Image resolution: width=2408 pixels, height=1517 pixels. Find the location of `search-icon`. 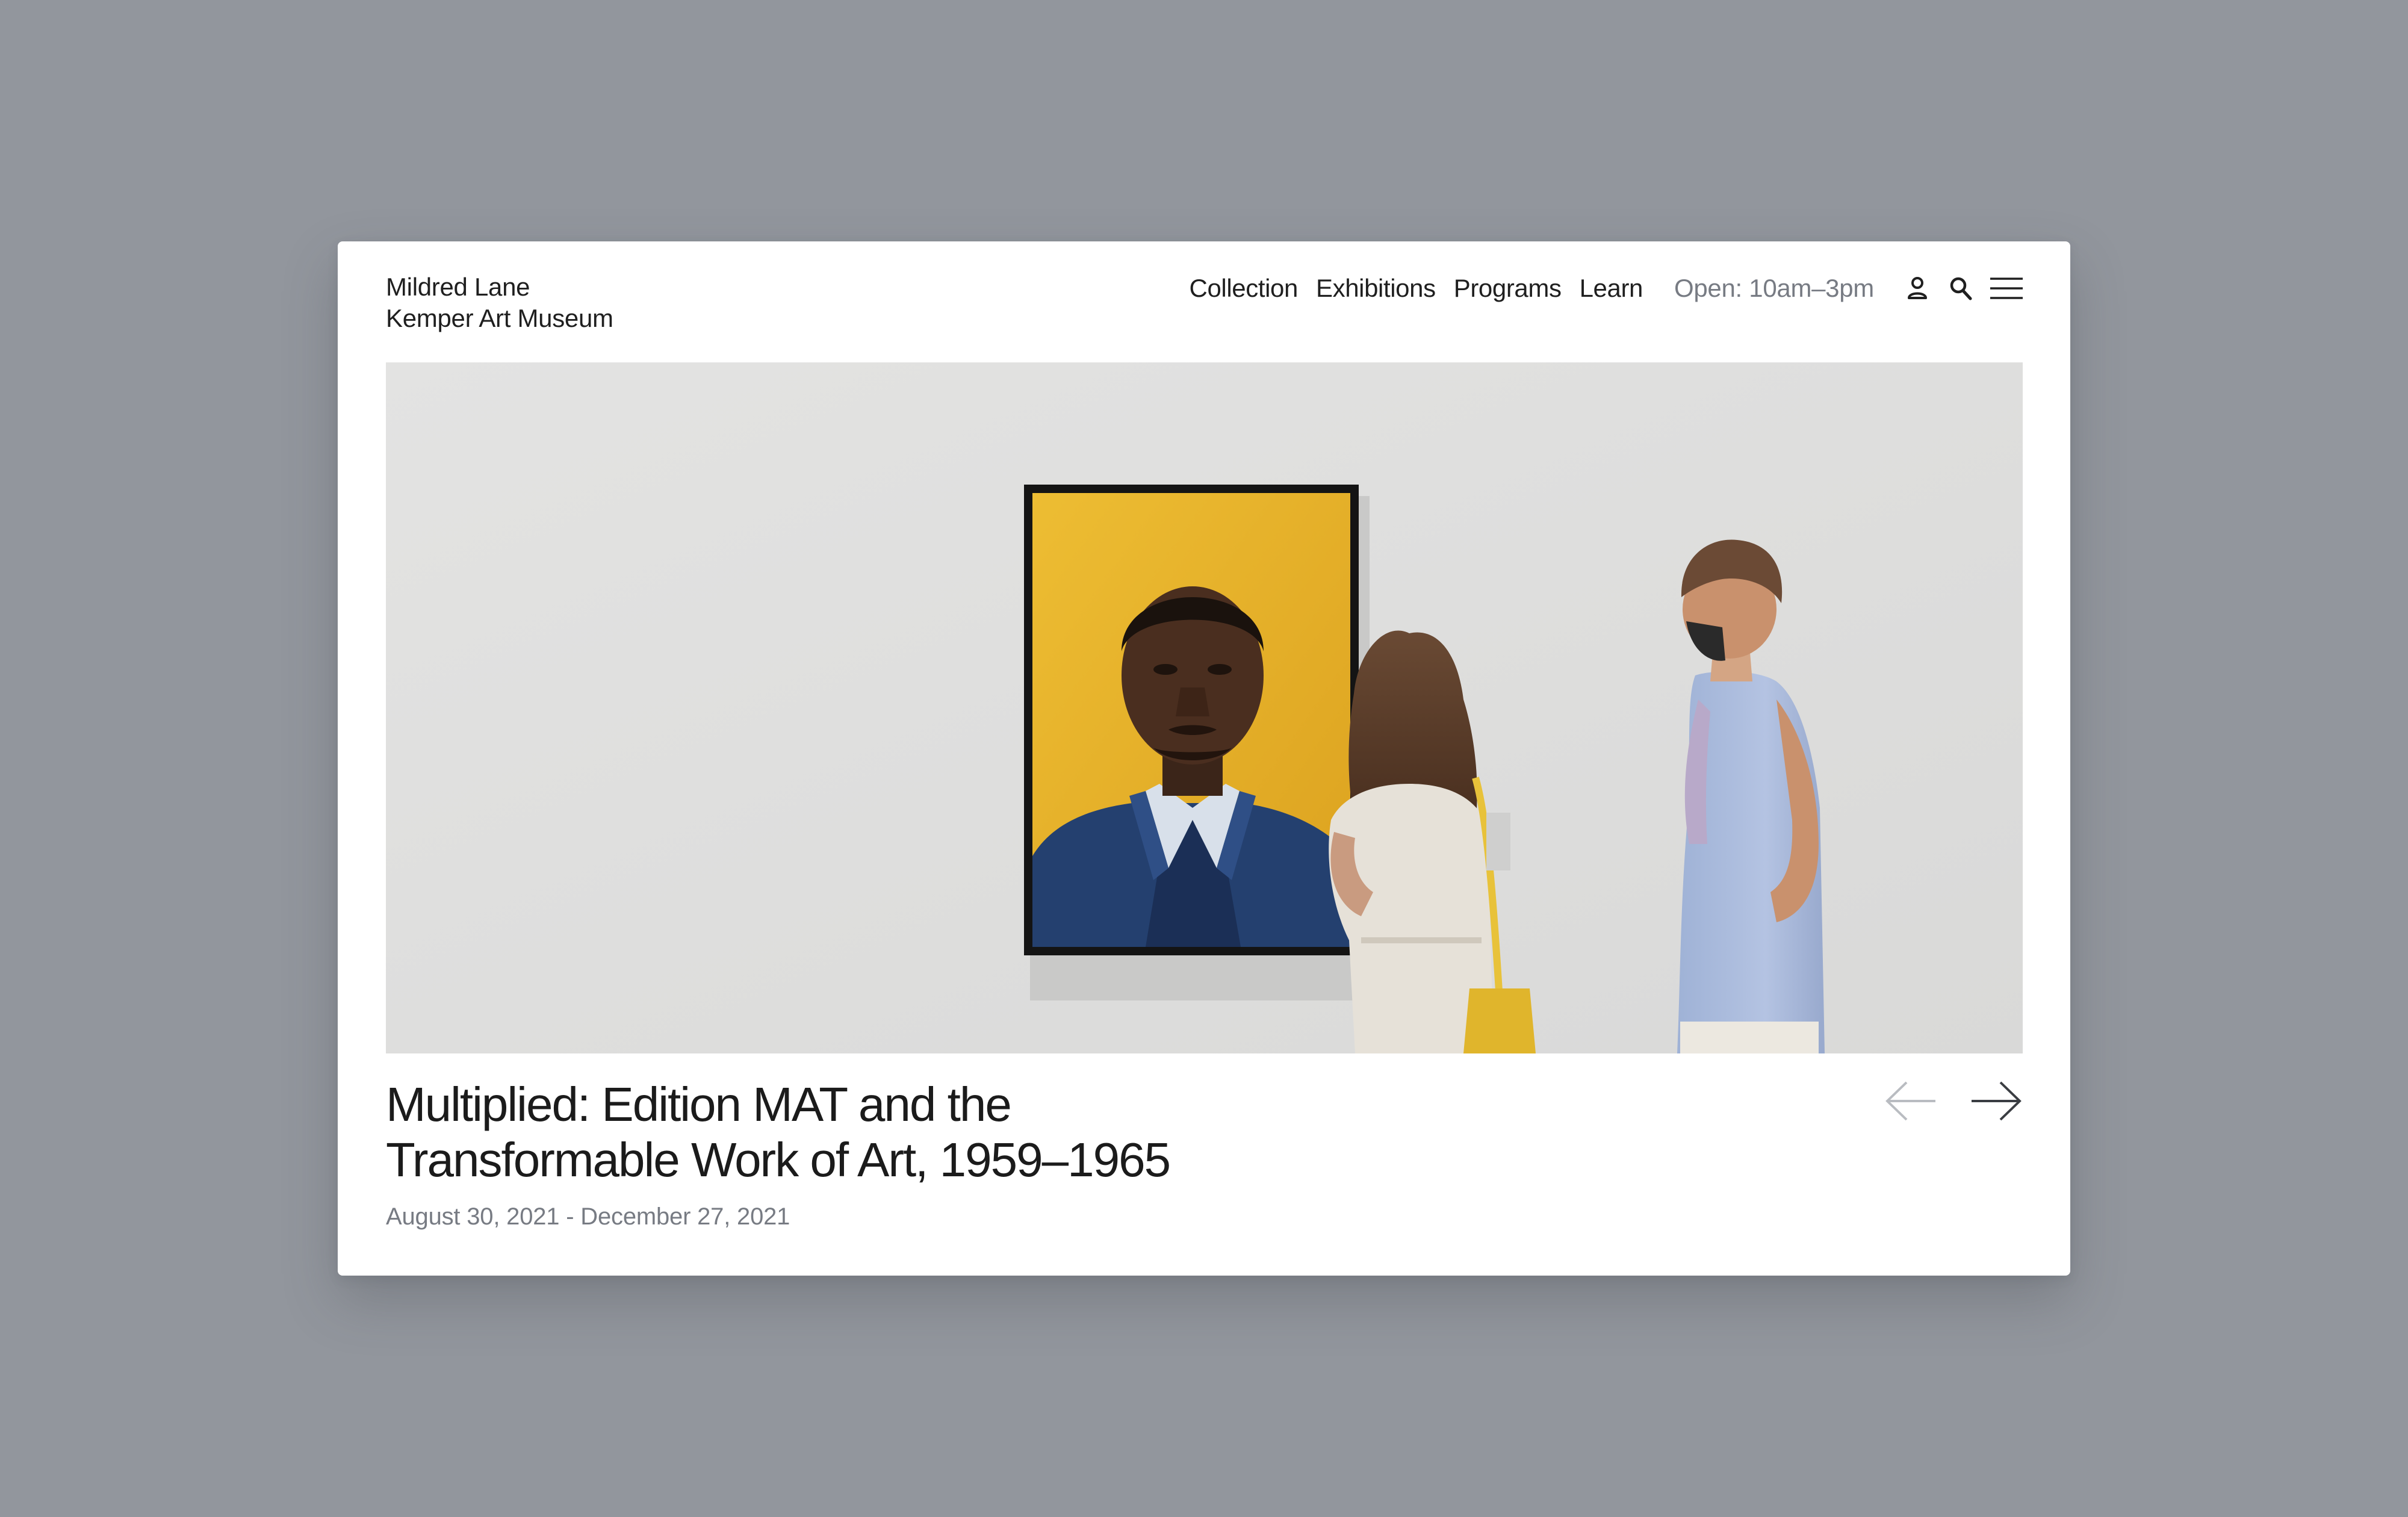

search-icon is located at coordinates (1961, 288).